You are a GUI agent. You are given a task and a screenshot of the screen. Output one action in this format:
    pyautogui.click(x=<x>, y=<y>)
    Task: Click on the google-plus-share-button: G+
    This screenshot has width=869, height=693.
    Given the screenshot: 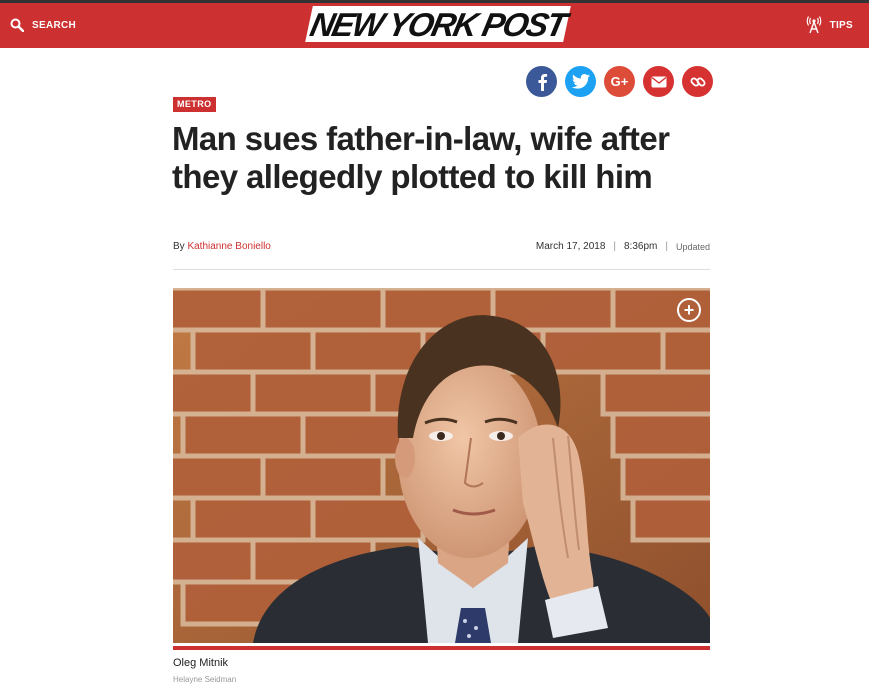 What is the action you would take?
    pyautogui.click(x=619, y=81)
    